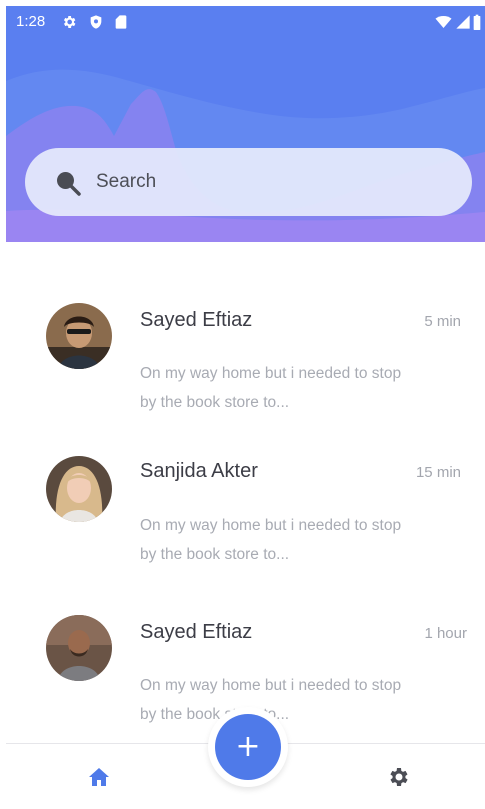  Describe the element at coordinates (31, 21) in the screenshot. I see `status-time: 1:28` at that location.